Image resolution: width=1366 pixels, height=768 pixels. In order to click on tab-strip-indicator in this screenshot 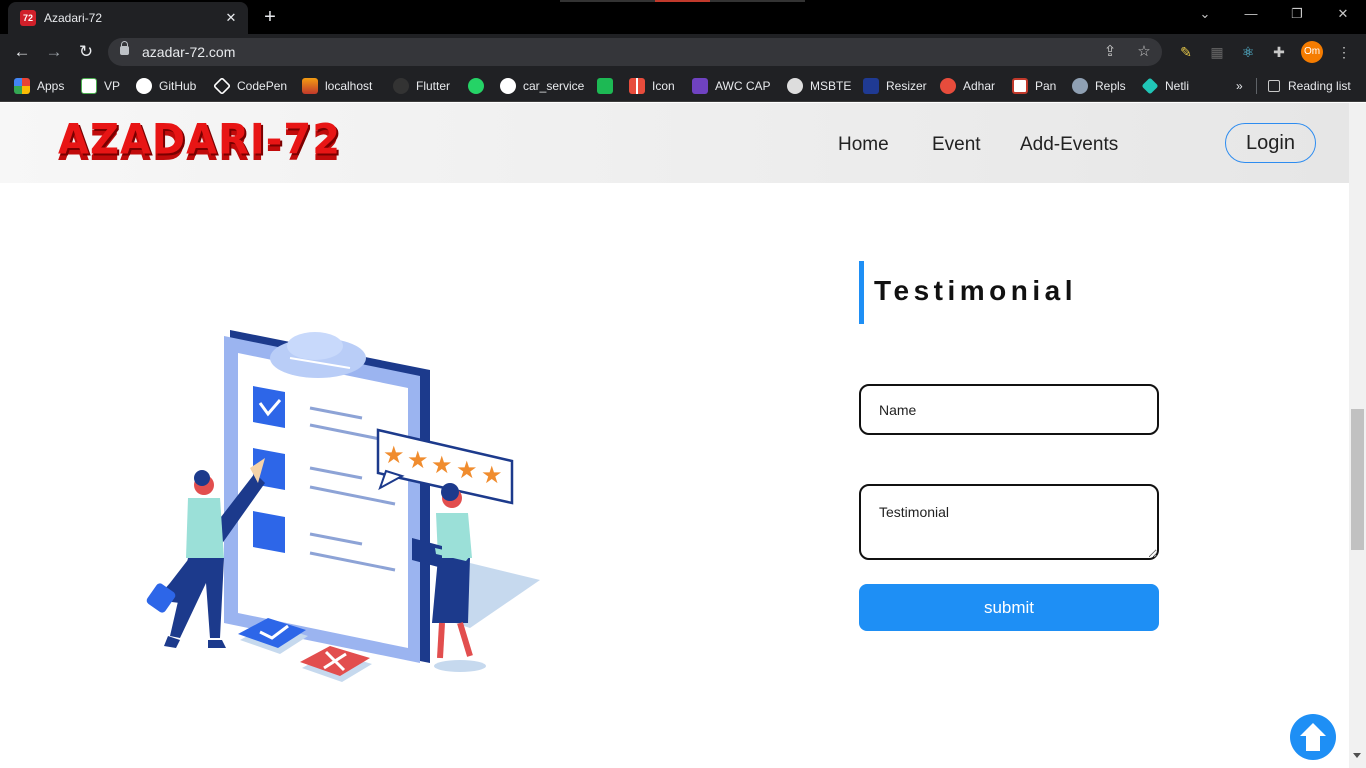, I will do `click(682, 1)`.